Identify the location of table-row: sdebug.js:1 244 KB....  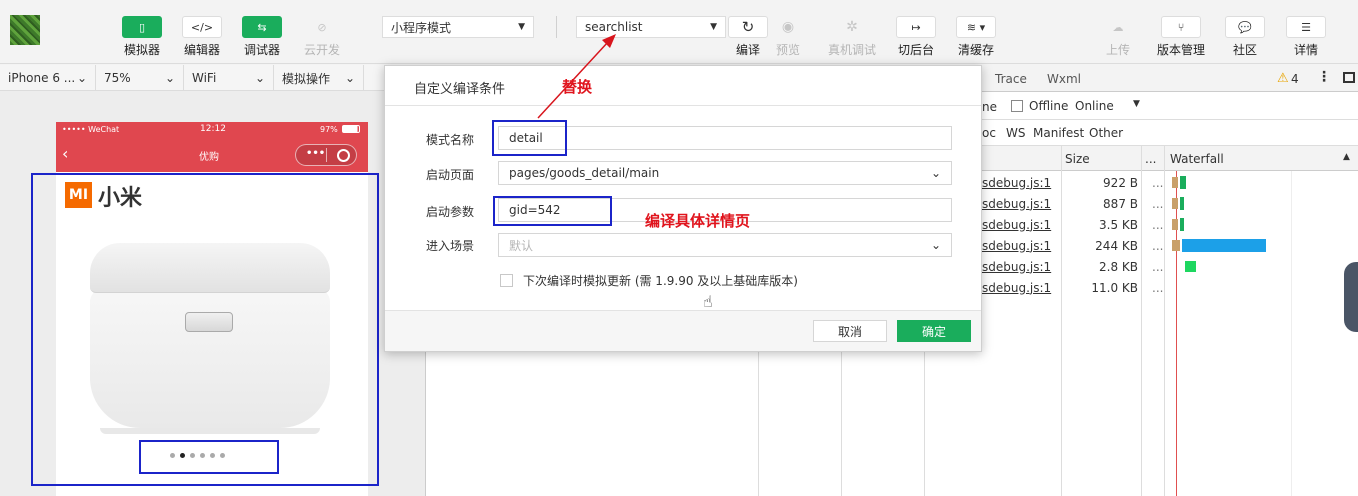
(1170, 245).